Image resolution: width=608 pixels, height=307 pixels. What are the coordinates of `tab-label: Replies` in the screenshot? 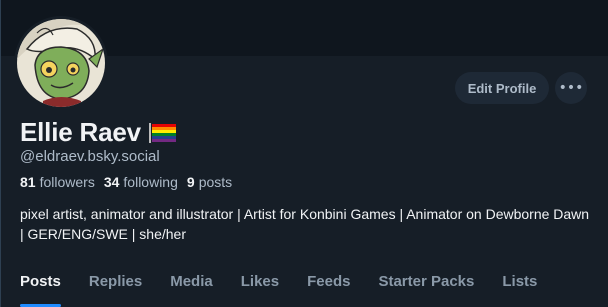 It's located at (115, 281).